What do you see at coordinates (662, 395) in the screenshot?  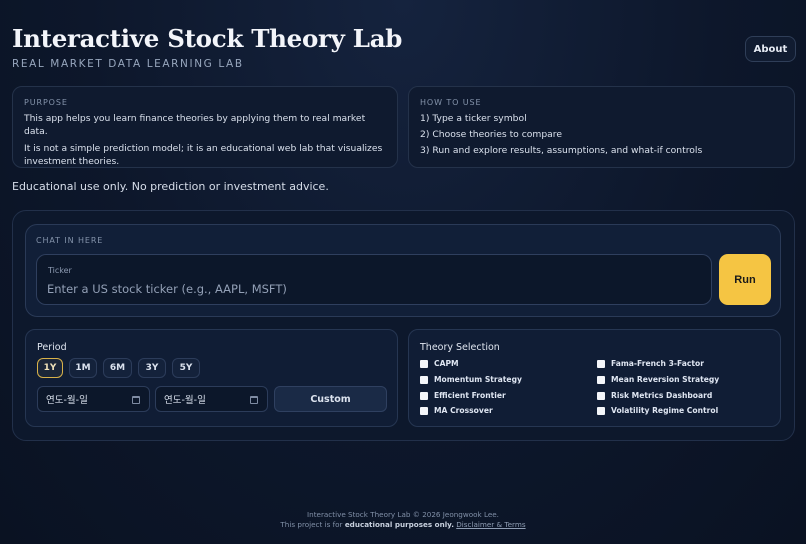 I see `theory-option-label: Risk Metrics Dashboard` at bounding box center [662, 395].